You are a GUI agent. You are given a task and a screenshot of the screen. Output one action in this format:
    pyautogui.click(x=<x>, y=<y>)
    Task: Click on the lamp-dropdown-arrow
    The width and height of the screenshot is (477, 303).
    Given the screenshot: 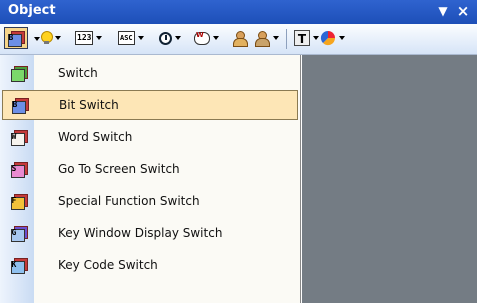 What is the action you would take?
    pyautogui.click(x=58, y=38)
    